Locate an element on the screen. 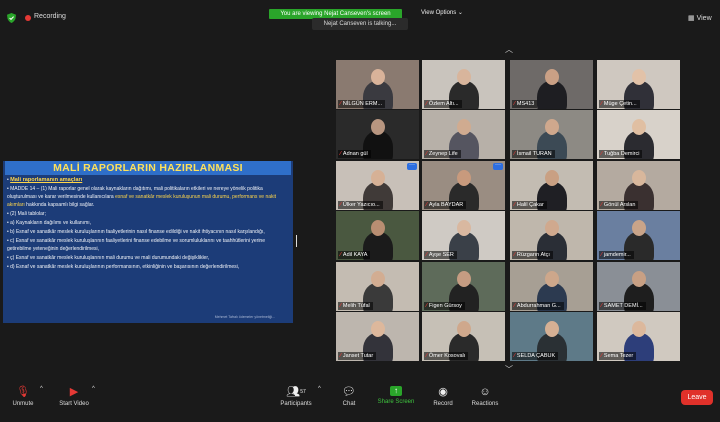  gallery-next-page-icon: ﹀ is located at coordinates (509, 369).